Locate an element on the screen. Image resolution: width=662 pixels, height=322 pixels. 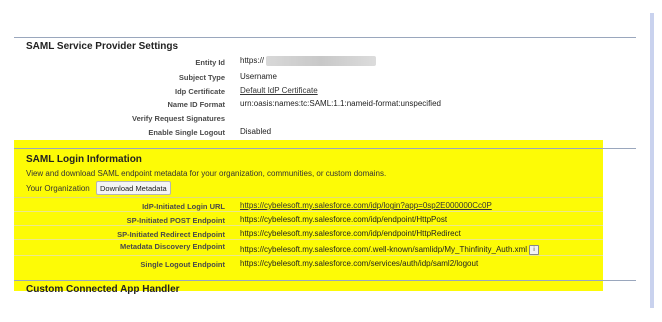
sp-post-endpoint-label: SP-Initiated POST Endpoint is located at coordinates (175, 220).